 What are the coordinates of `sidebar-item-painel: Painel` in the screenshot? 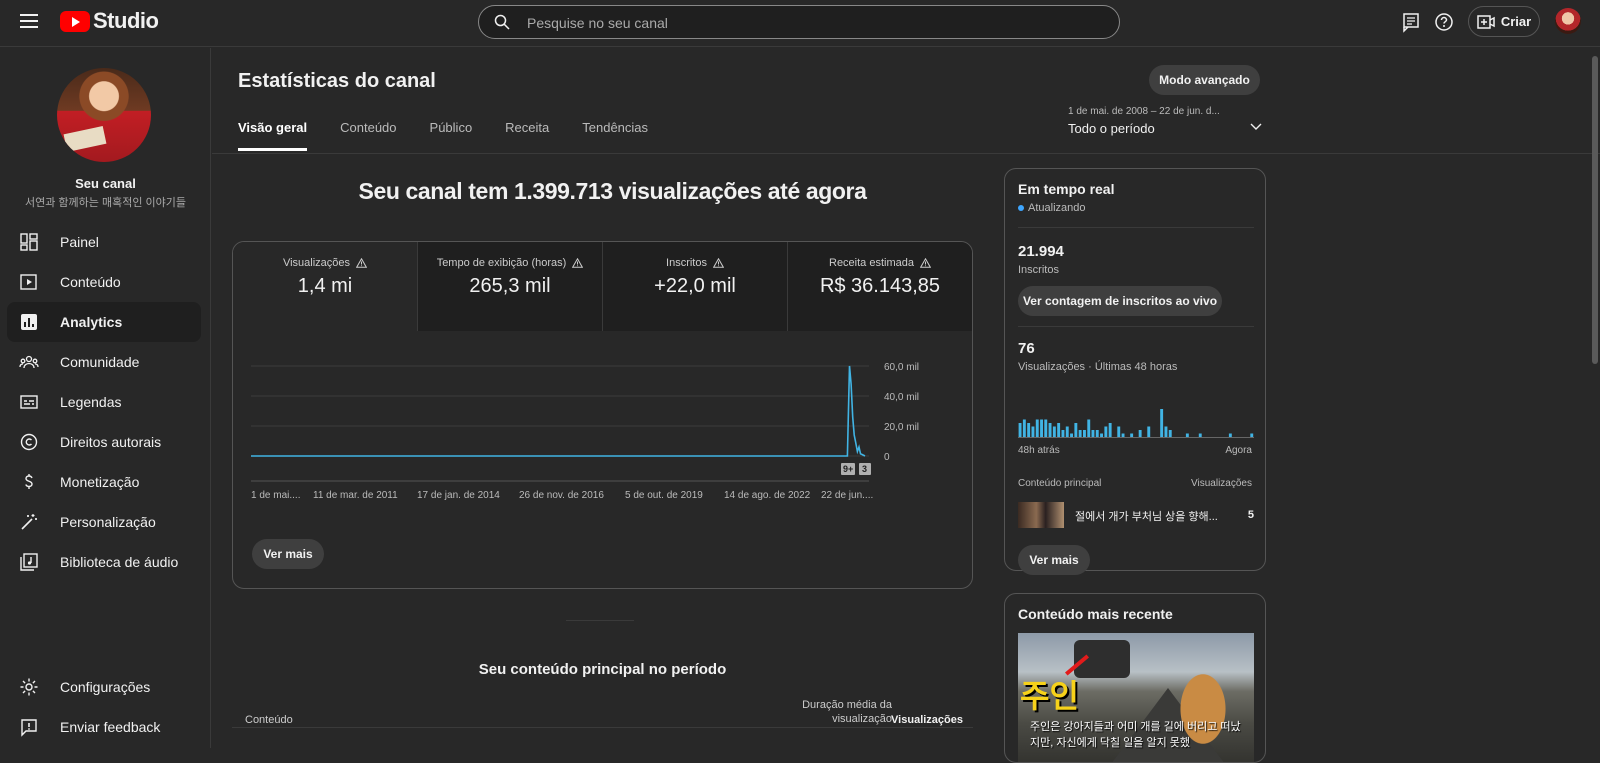 It's located at (104, 242).